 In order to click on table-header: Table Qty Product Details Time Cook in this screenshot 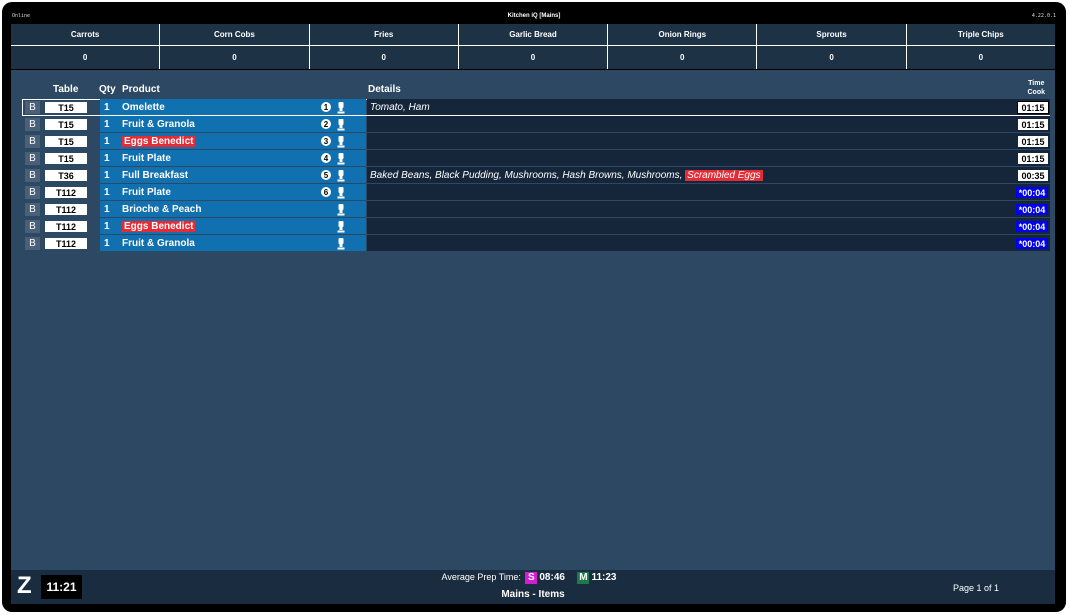, I will do `click(535, 89)`.